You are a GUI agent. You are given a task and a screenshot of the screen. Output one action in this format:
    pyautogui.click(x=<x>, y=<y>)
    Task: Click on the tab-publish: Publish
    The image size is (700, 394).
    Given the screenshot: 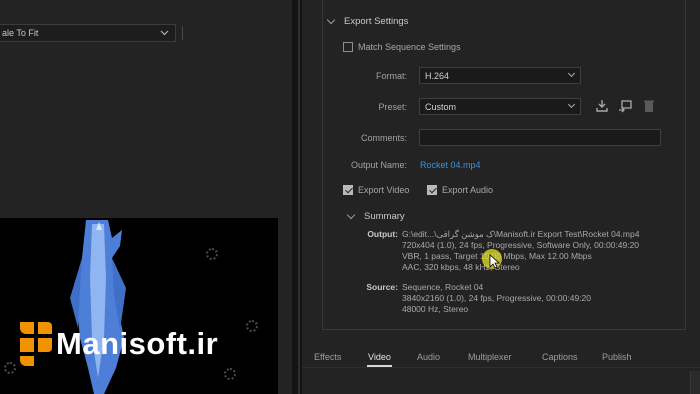 What is the action you would take?
    pyautogui.click(x=617, y=357)
    